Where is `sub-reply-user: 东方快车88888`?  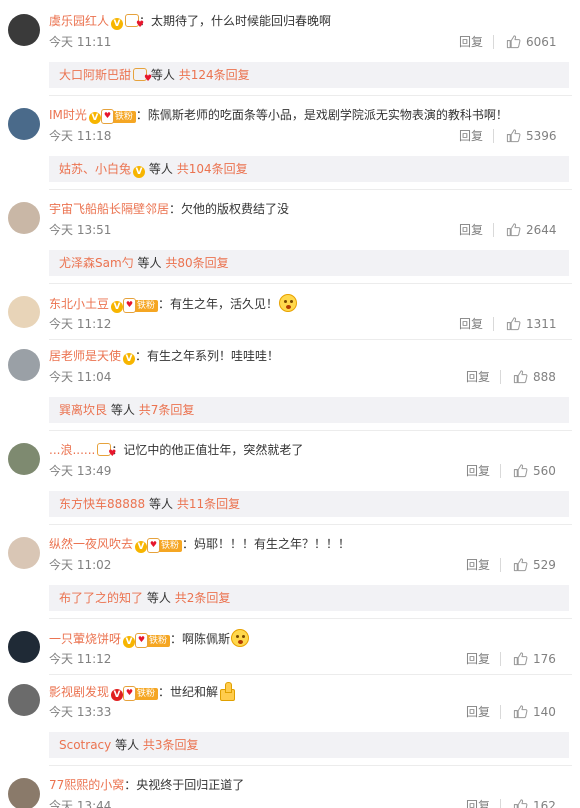 sub-reply-user: 东方快车88888 is located at coordinates (102, 504).